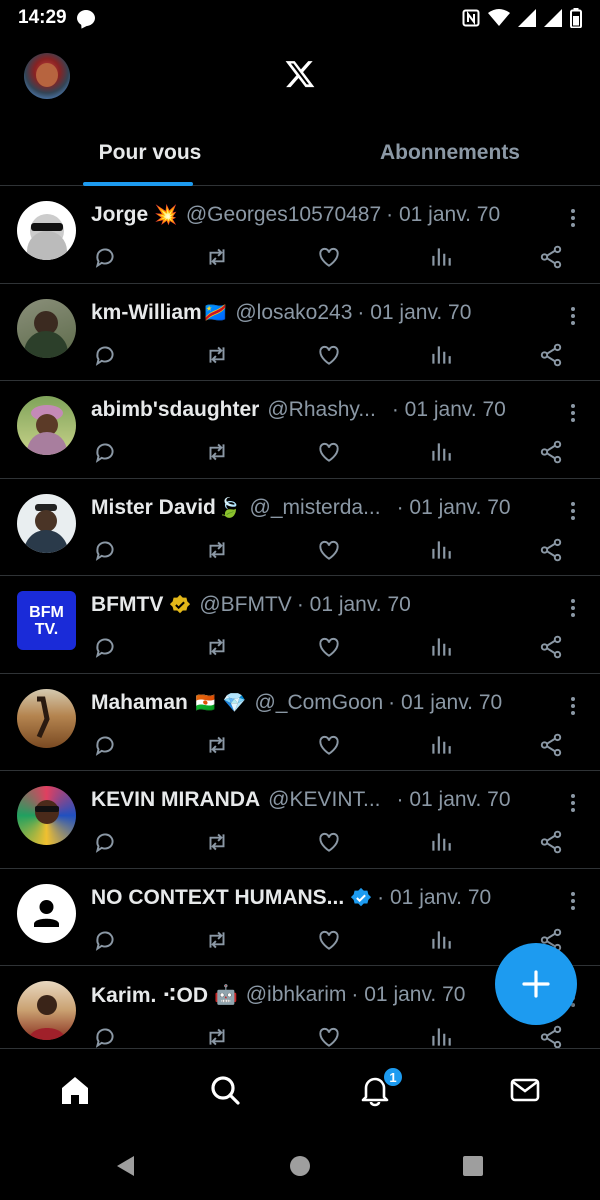 The width and height of the screenshot is (600, 1200). What do you see at coordinates (225, 1090) in the screenshot?
I see `search-icon` at bounding box center [225, 1090].